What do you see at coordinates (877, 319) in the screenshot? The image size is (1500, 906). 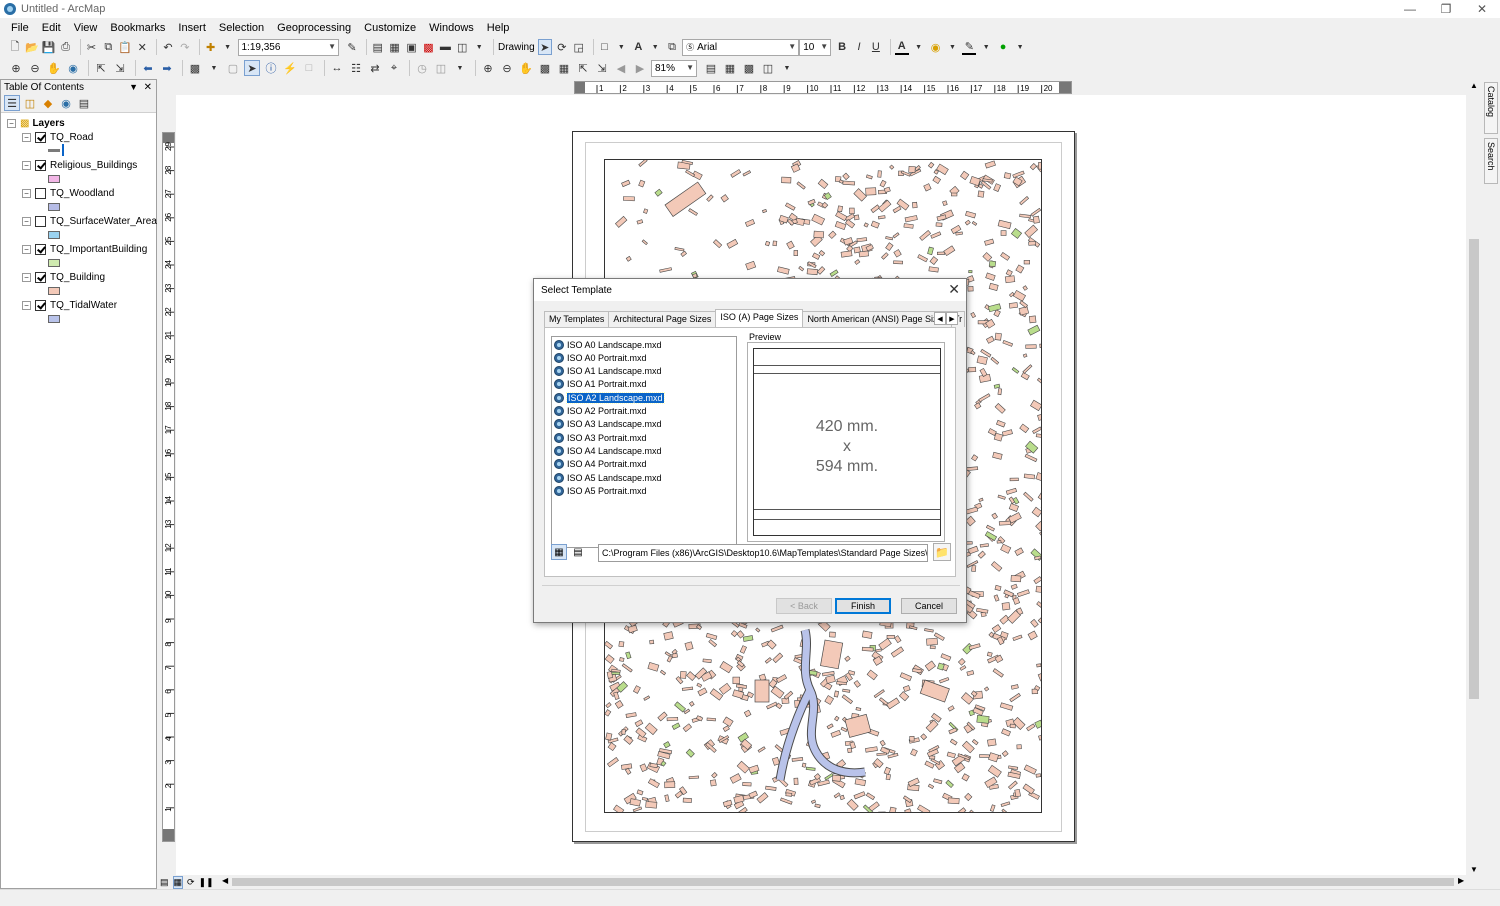 I see `tab-north-american-ansi-page-sizes: North American (ANSI) Page Sizes` at bounding box center [877, 319].